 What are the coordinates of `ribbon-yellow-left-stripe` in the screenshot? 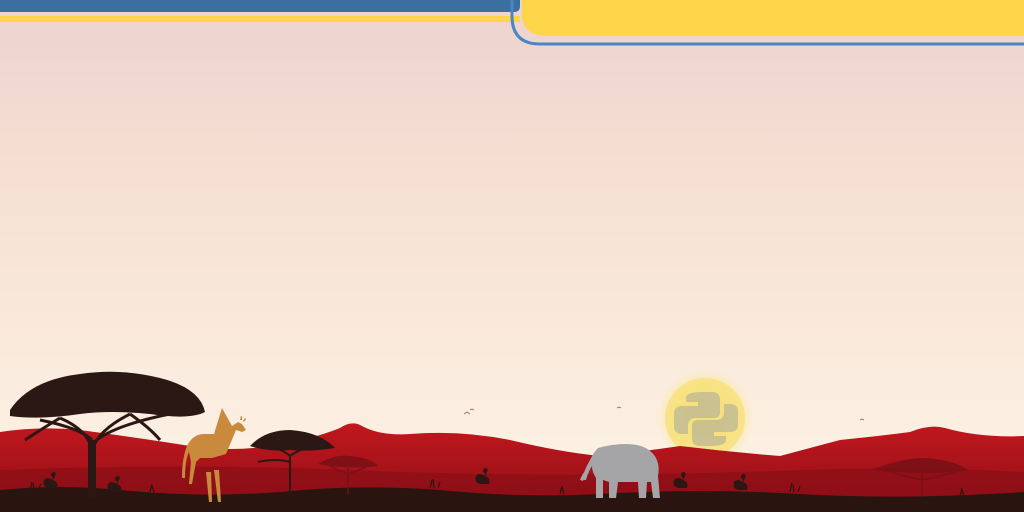 It's located at (260, 19).